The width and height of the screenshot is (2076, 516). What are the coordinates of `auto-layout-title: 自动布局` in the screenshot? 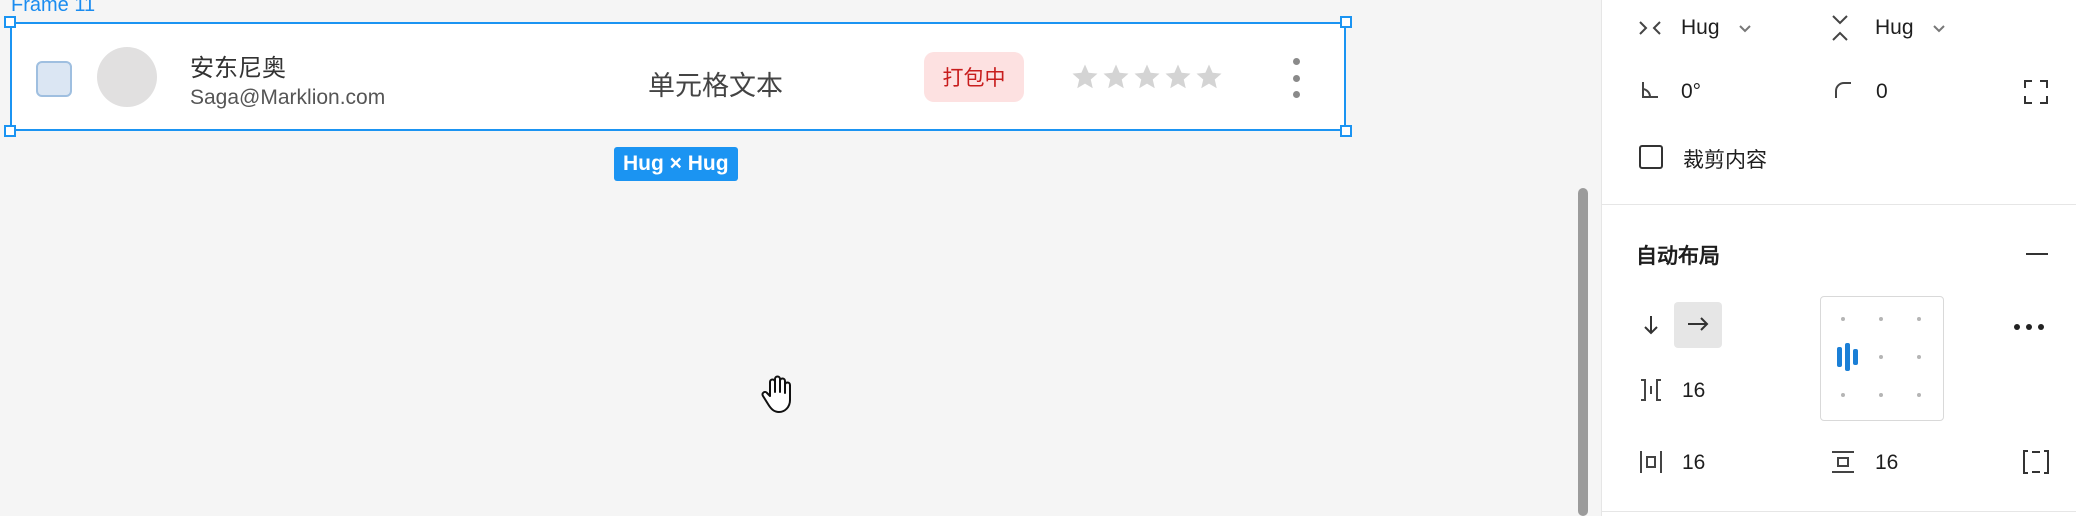 It's located at (1678, 256).